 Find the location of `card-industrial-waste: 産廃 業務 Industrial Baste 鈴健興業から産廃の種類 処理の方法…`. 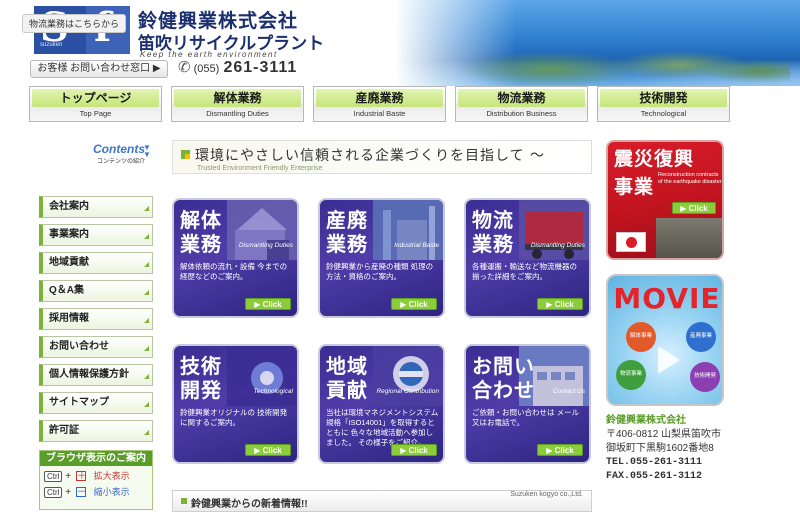

card-industrial-waste: 産廃 業務 Industrial Baste 鈴健興業から産廃の種類 処理の方法… is located at coordinates (381, 258).